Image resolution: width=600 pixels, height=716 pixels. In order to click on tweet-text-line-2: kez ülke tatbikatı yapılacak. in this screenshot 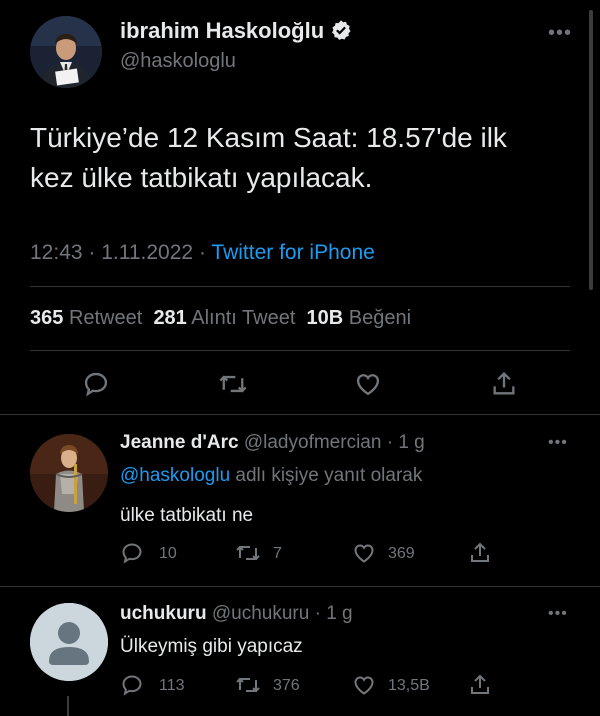, I will do `click(201, 177)`.